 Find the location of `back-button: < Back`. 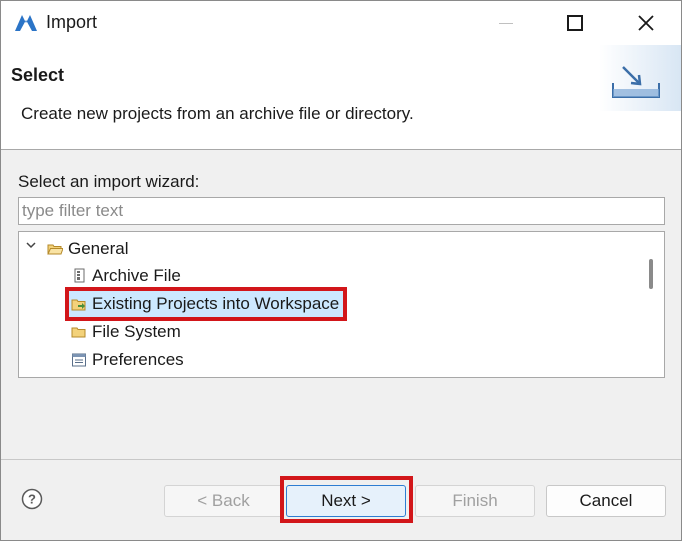

back-button: < Back is located at coordinates (223, 501).